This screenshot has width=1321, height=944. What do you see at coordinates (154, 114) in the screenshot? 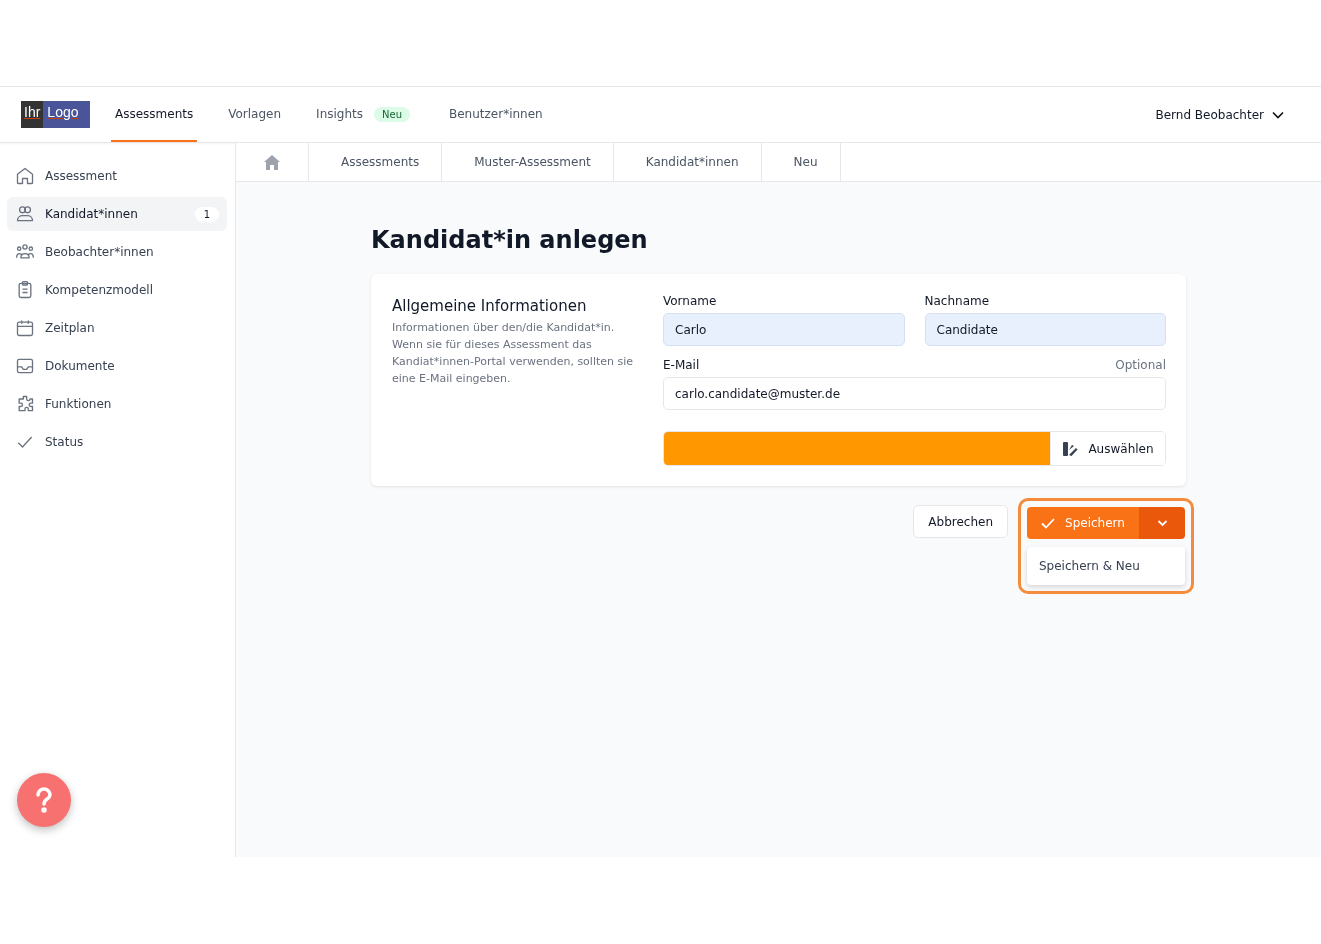
I see `nav-tab: Assessments` at bounding box center [154, 114].